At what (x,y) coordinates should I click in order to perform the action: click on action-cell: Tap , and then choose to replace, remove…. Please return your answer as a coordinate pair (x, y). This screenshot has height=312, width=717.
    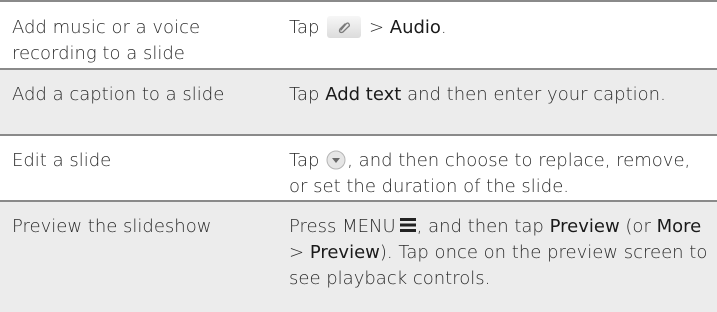
    Looking at the image, I should click on (499, 174).